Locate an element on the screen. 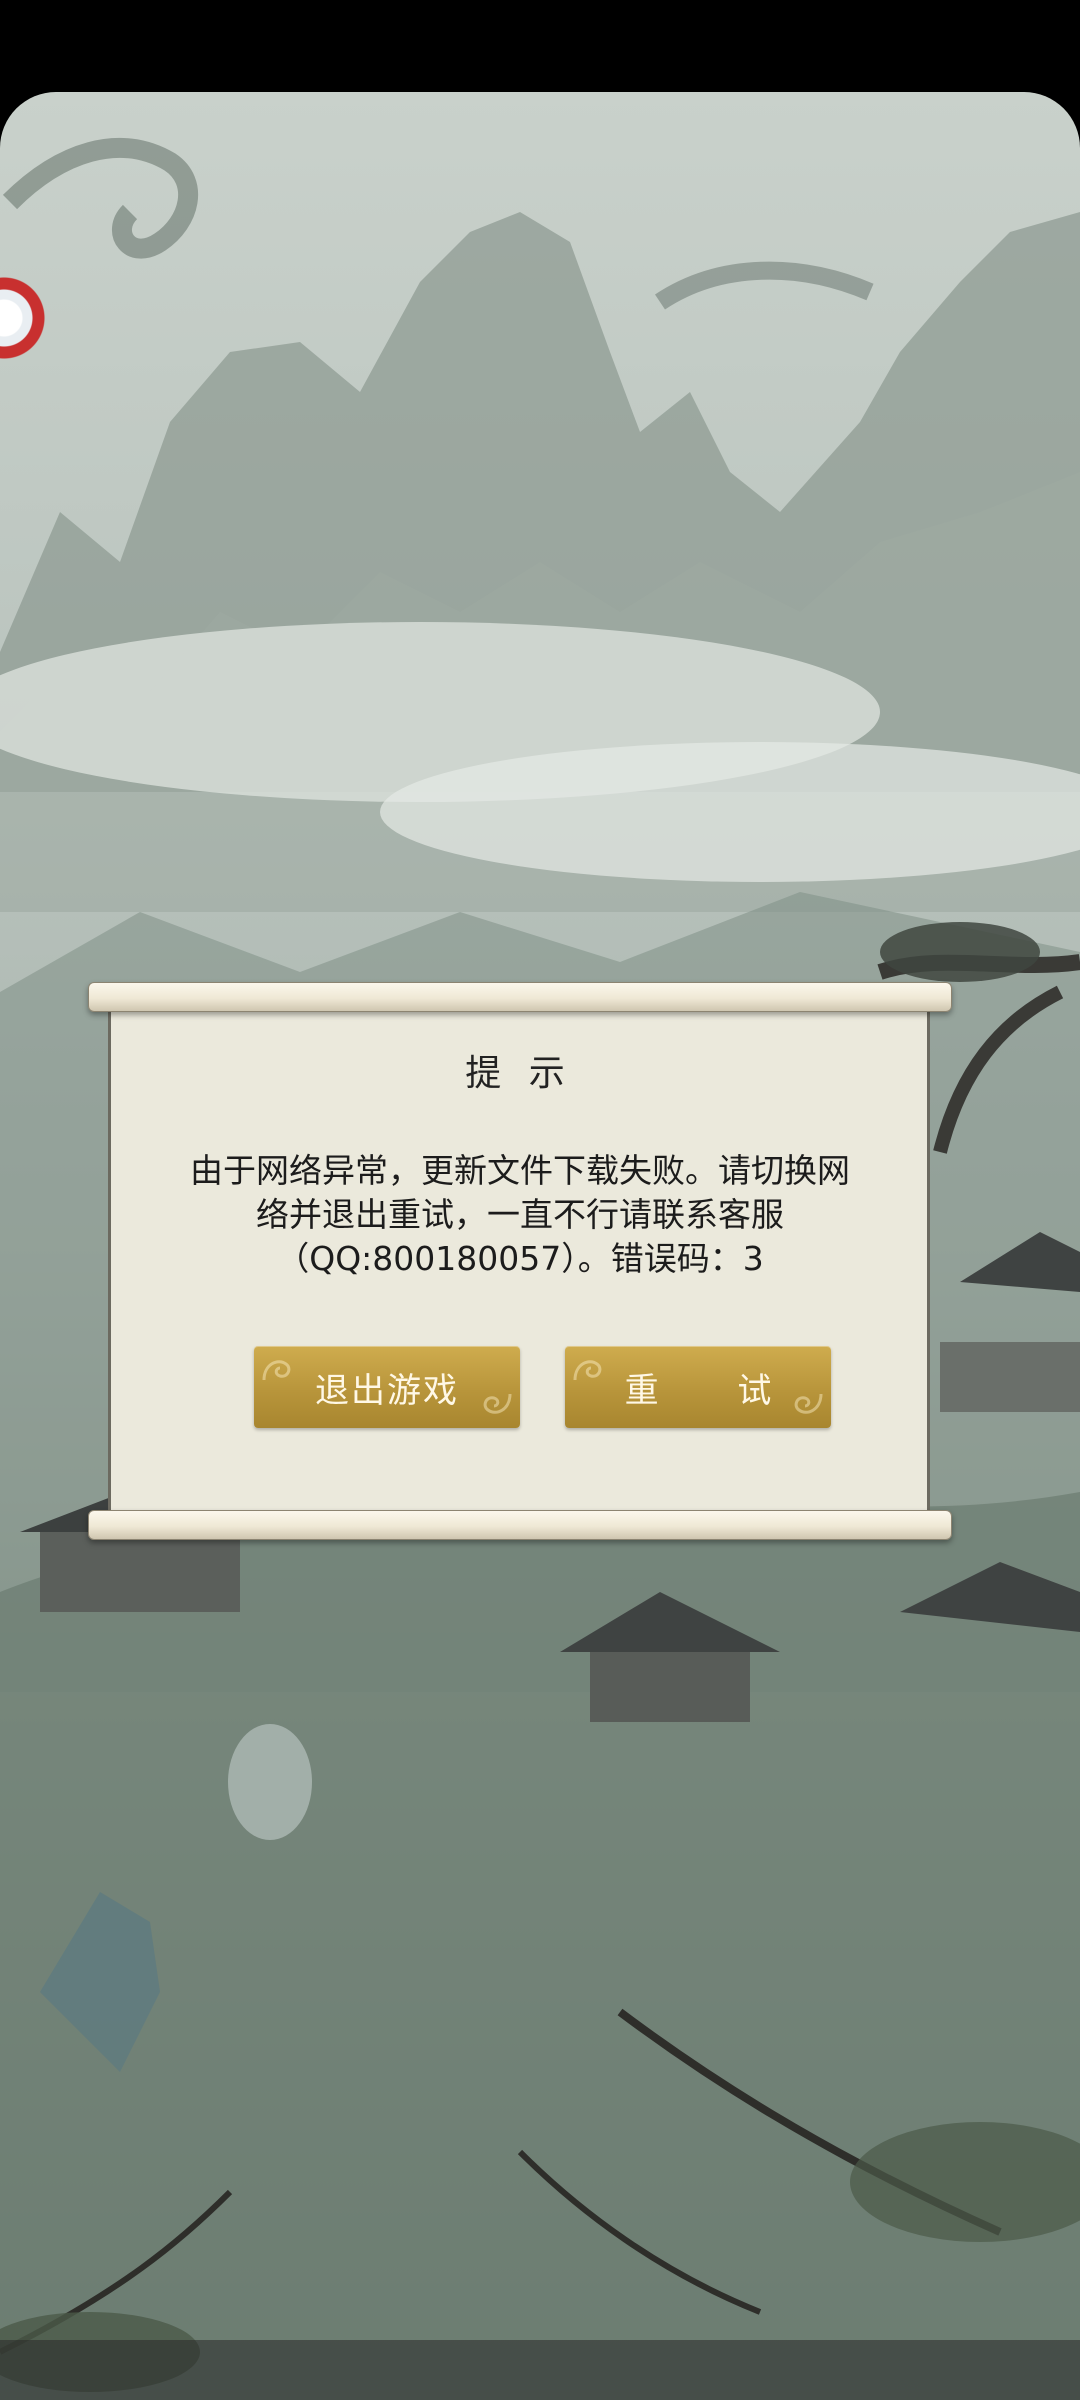 The width and height of the screenshot is (1080, 2400). bottom-bar is located at coordinates (540, 2370).